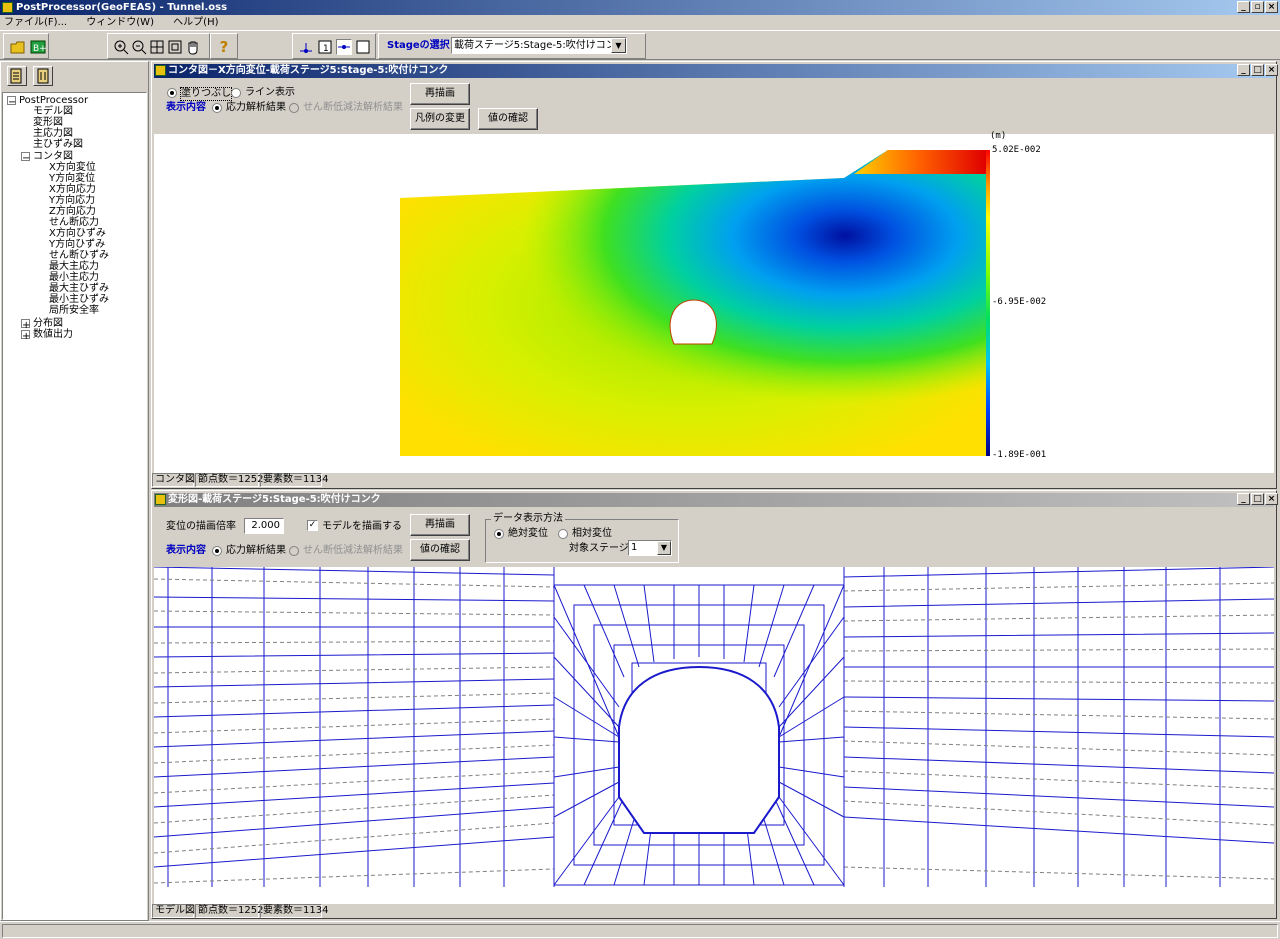 The width and height of the screenshot is (1280, 939). Describe the element at coordinates (236, 93) in the screenshot. I see `line-radio` at that location.